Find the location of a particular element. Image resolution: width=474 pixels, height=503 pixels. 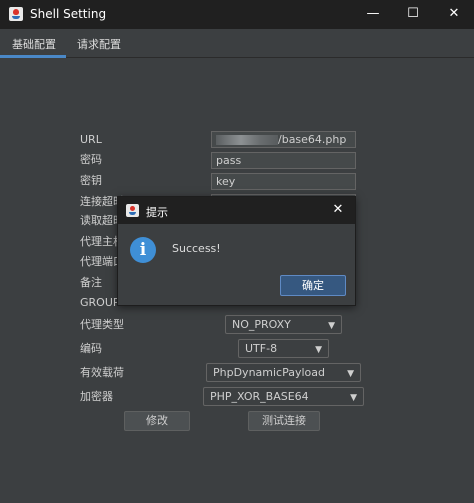

dialog-message: Success! is located at coordinates (196, 248).